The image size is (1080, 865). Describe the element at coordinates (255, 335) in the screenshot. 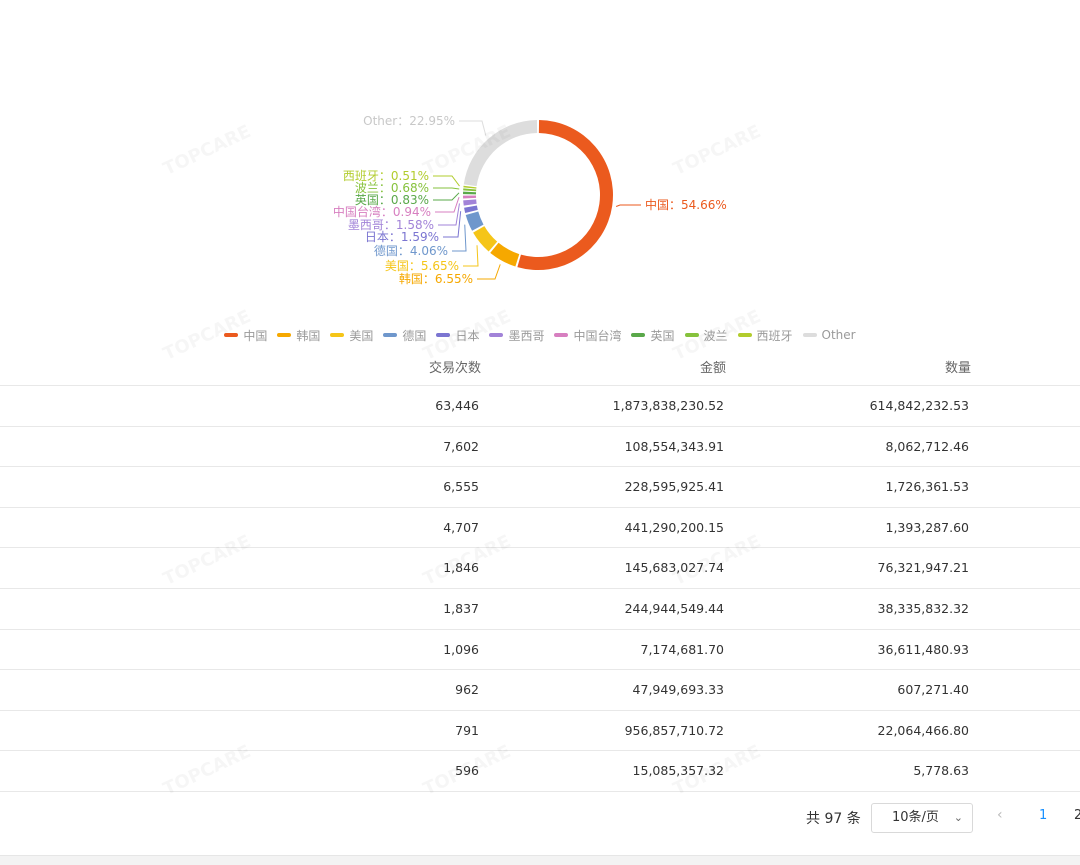

I see `legend-label: 中国` at that location.